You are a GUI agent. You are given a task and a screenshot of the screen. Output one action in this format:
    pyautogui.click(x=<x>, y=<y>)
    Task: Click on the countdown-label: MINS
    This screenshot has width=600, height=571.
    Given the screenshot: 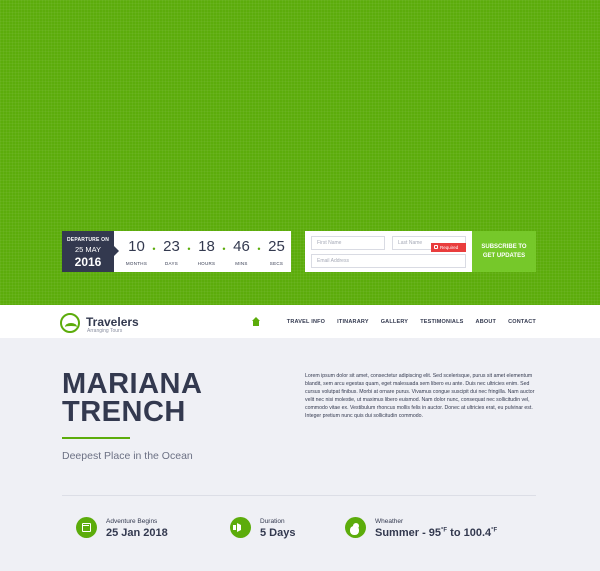 What is the action you would take?
    pyautogui.click(x=241, y=263)
    